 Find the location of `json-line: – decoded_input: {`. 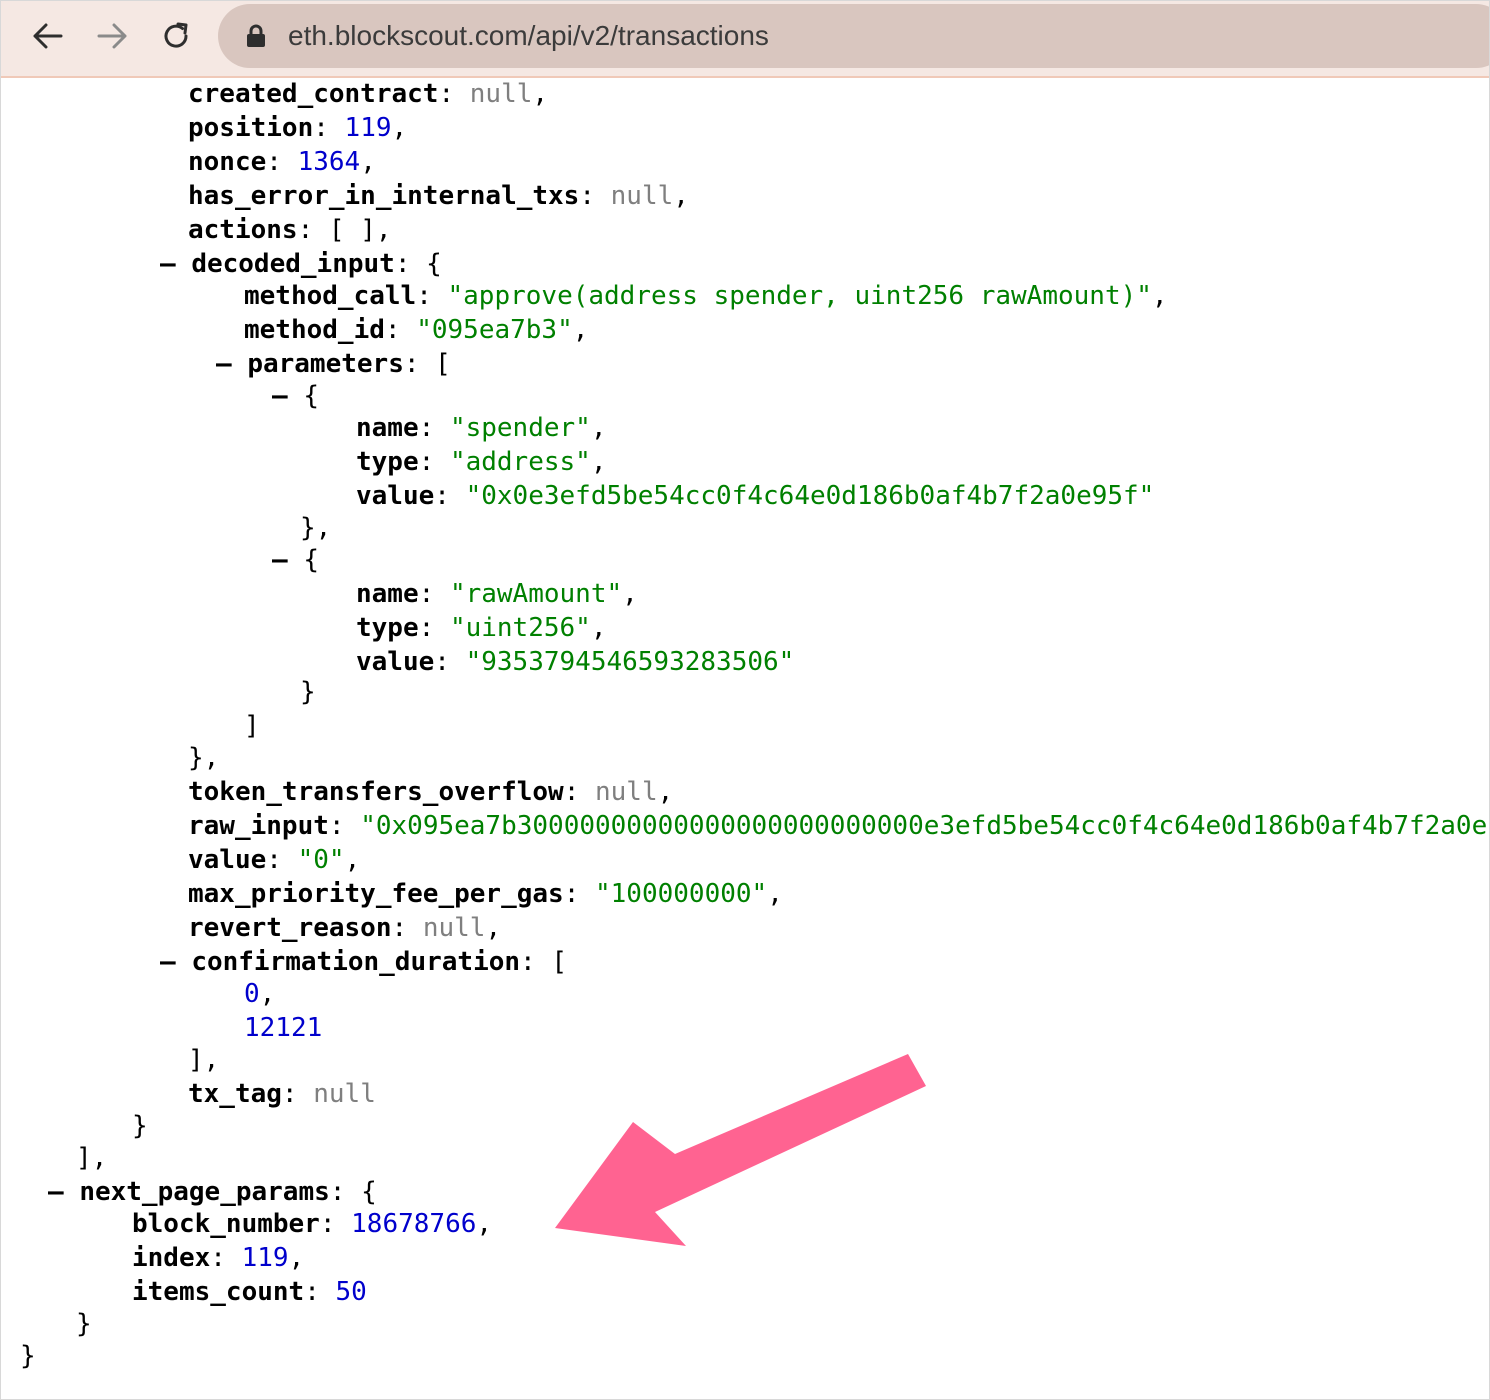

json-line: – decoded_input: { is located at coordinates (301, 264).